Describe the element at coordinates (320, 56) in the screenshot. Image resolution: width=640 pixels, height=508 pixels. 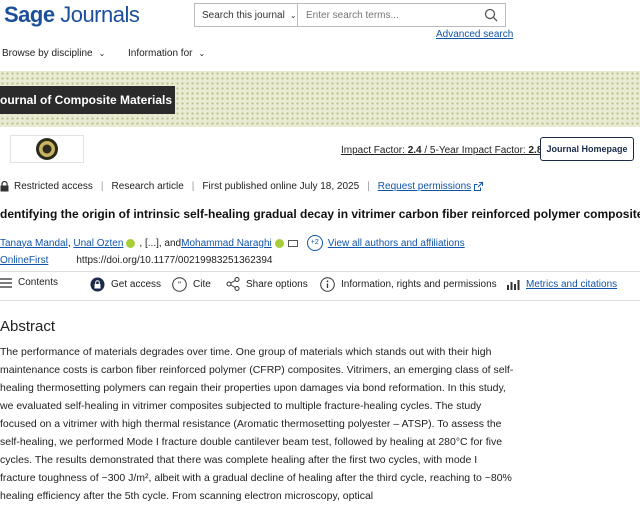
I see `nav-bar: Browse by discipline ⌄ Information for ⌄` at that location.